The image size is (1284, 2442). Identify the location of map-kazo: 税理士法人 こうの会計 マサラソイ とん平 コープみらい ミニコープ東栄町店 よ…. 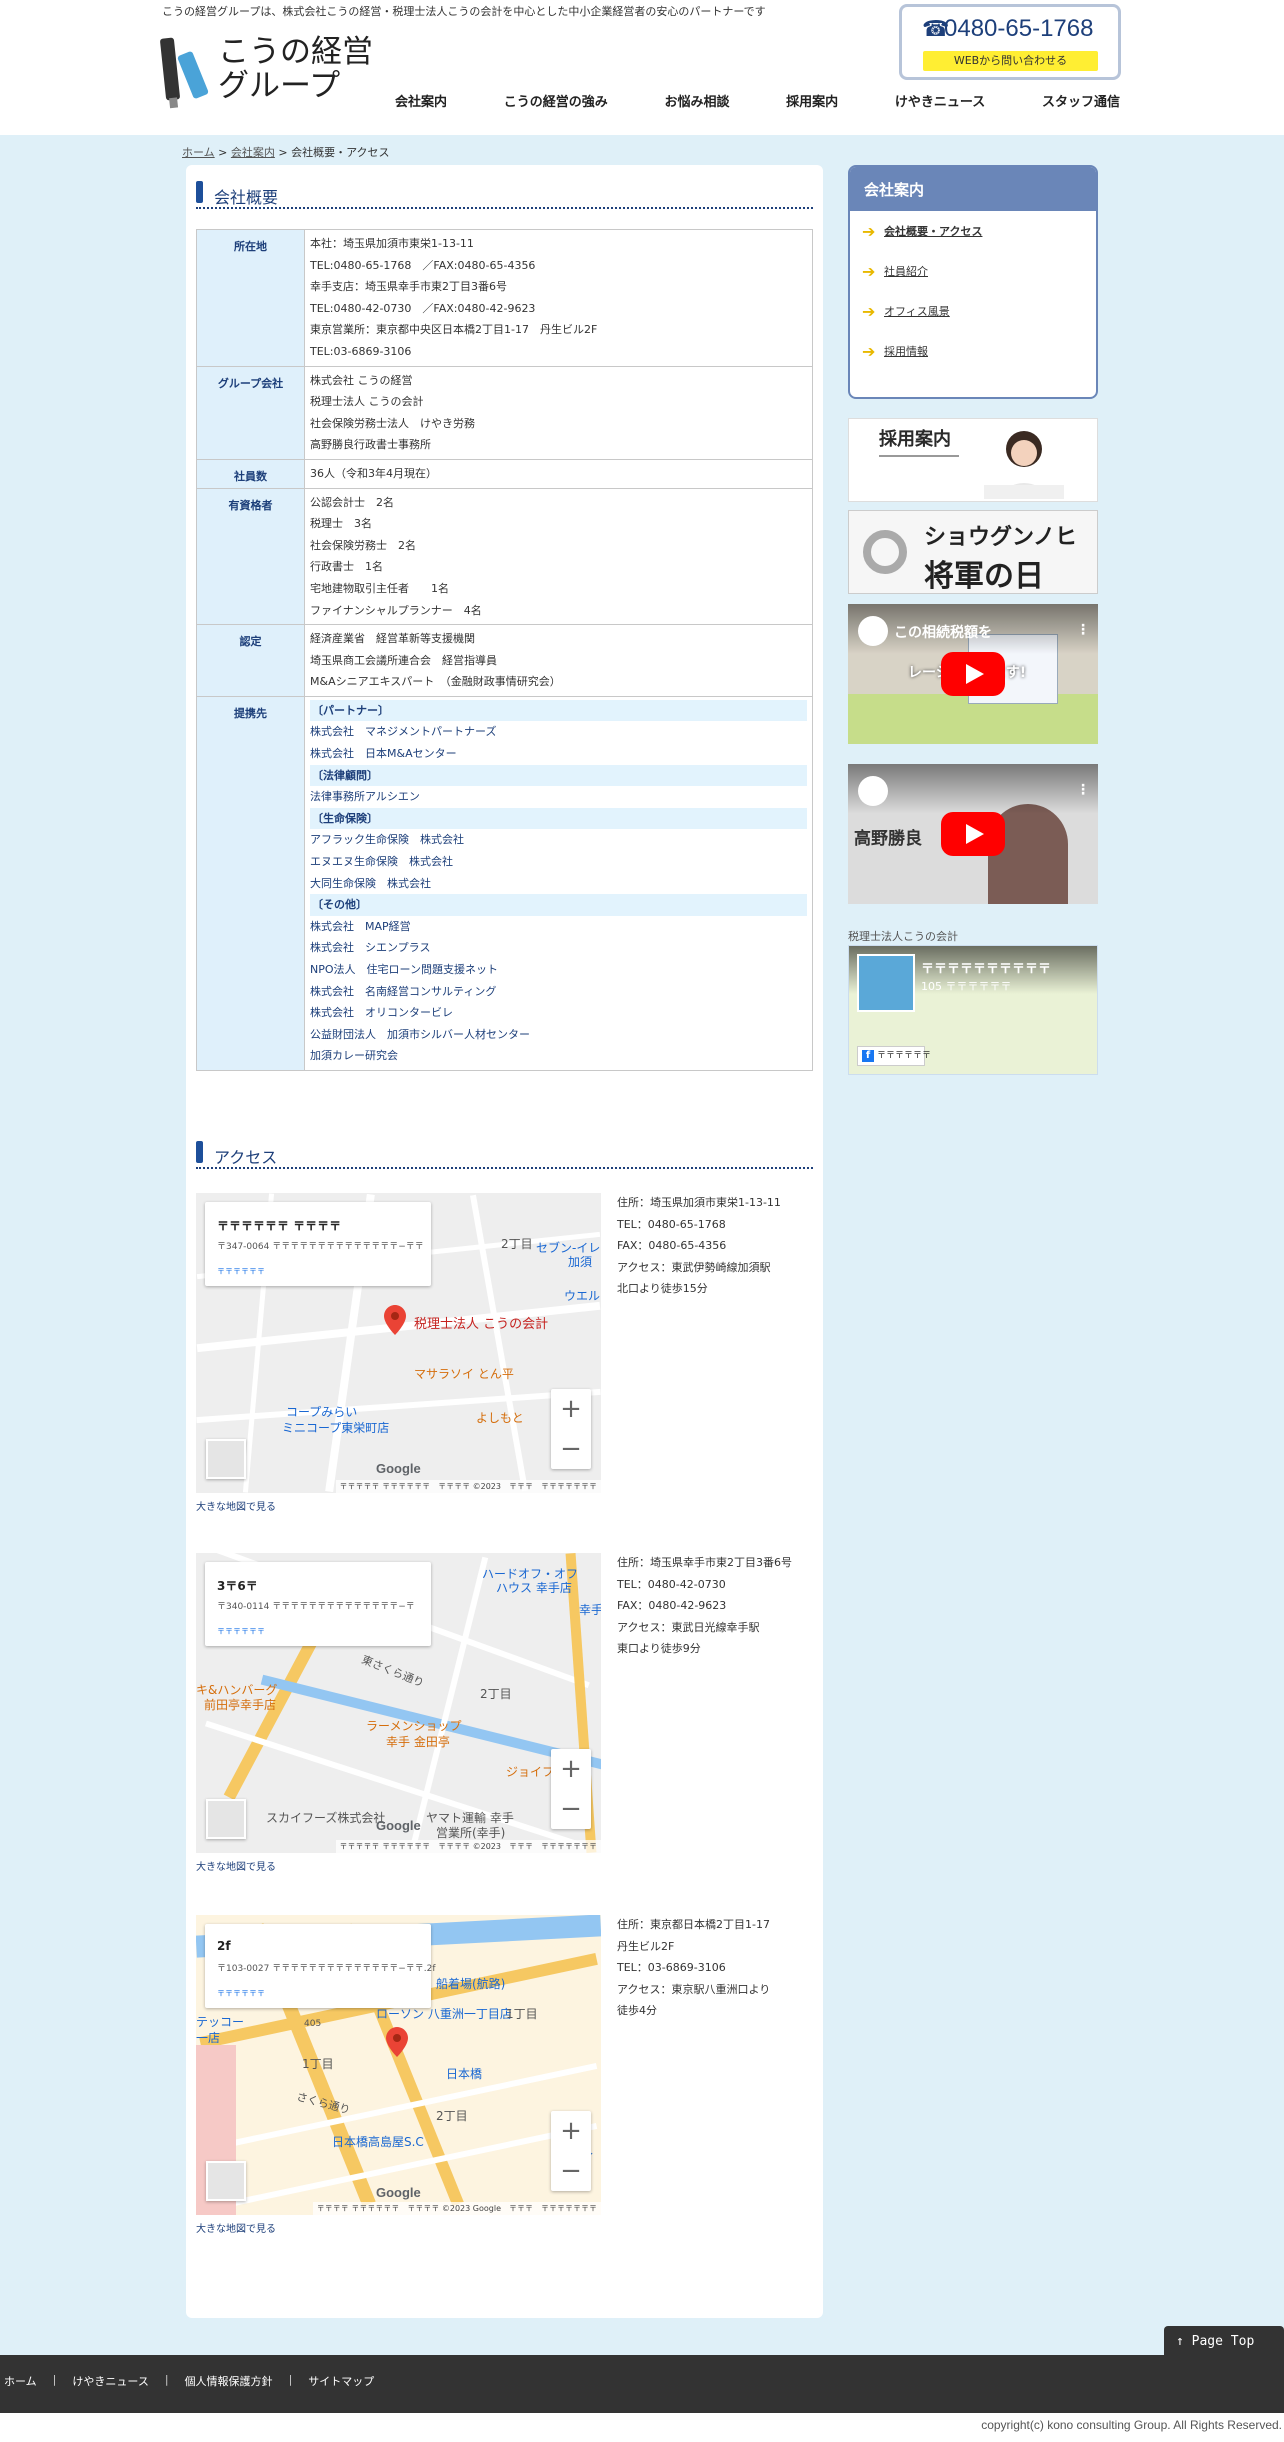
(398, 1343).